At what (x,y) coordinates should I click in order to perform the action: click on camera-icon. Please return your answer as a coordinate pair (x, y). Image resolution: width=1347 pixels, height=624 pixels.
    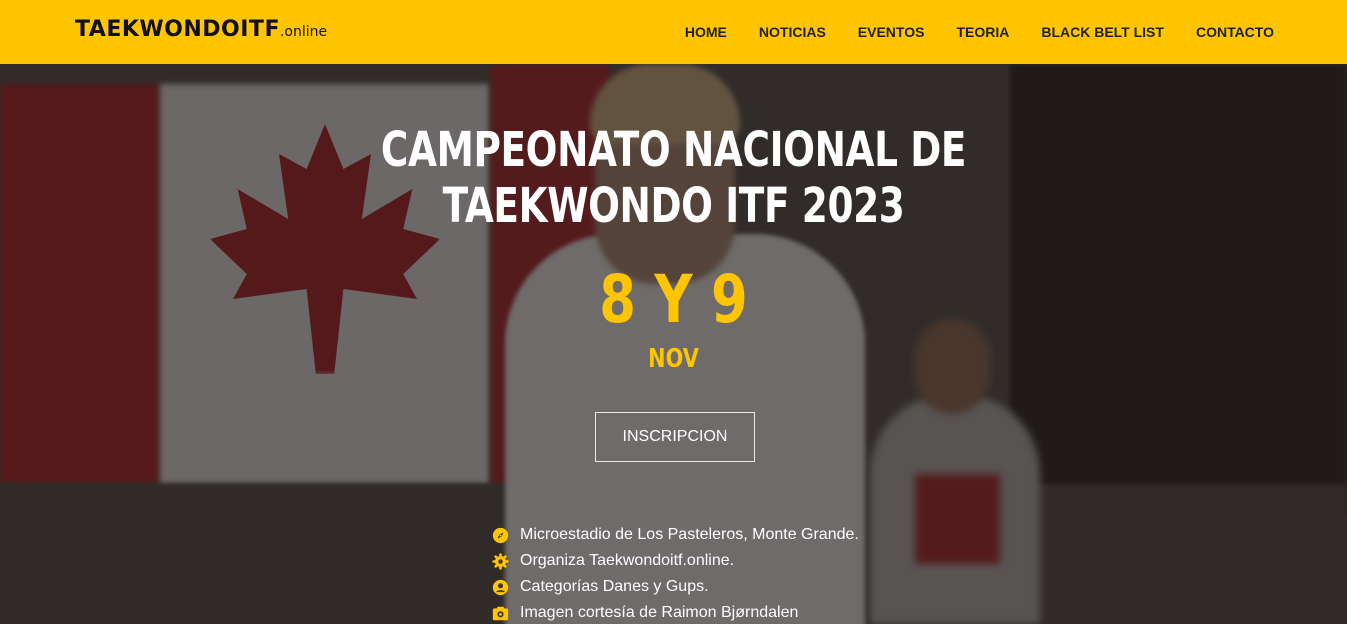
    Looking at the image, I should click on (500, 613).